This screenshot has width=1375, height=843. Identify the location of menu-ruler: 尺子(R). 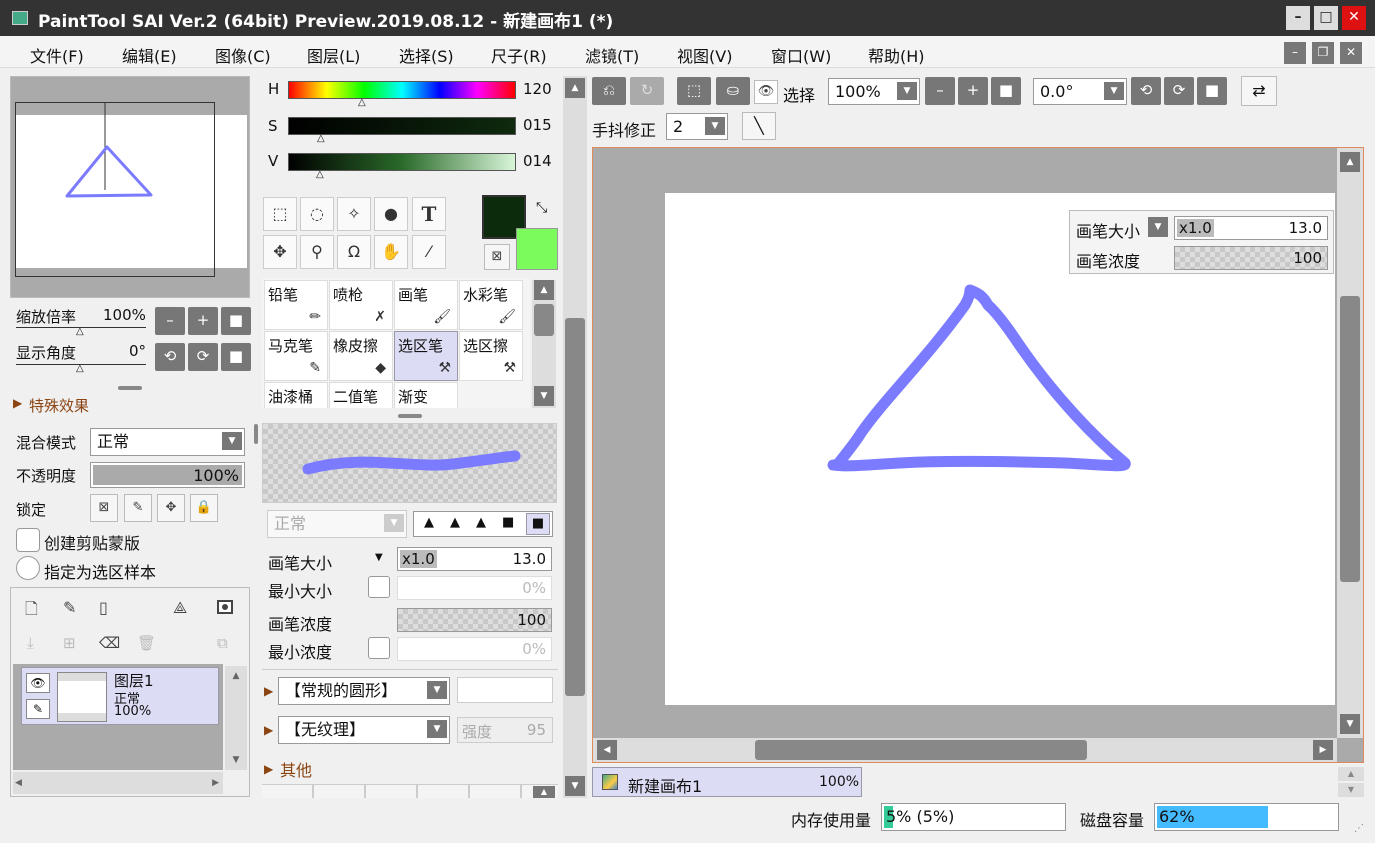
(519, 55).